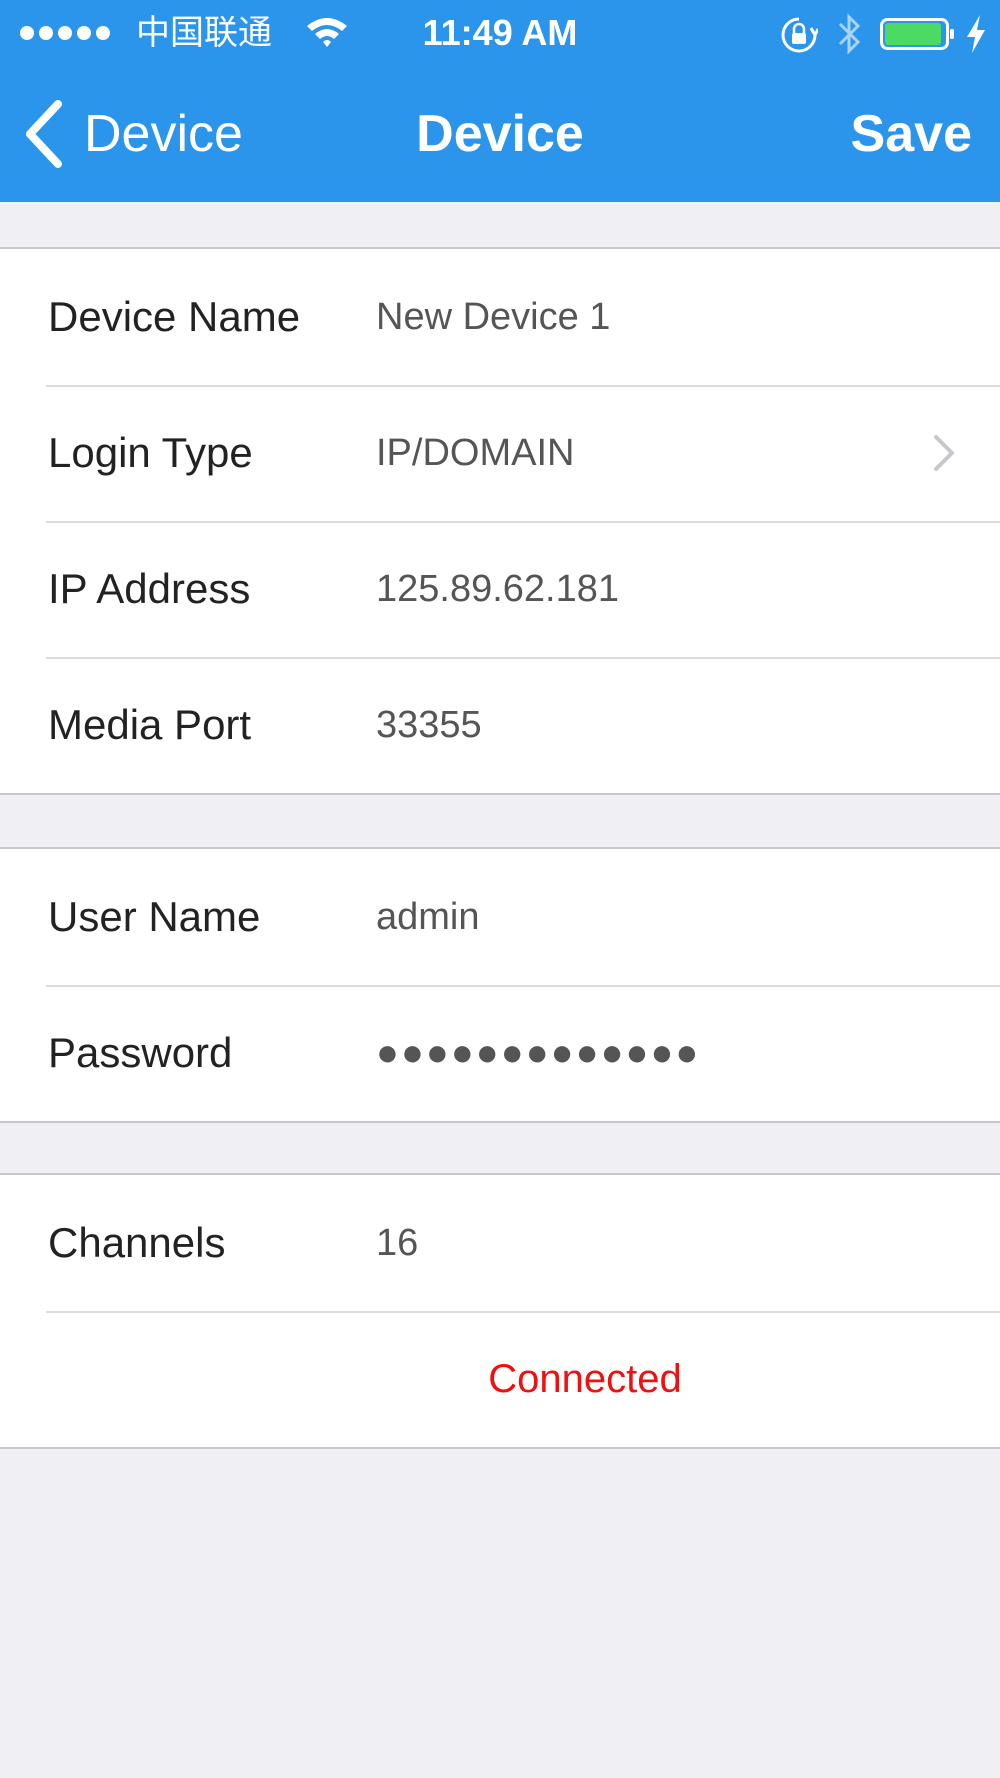 The width and height of the screenshot is (1000, 1778). What do you see at coordinates (849, 34) in the screenshot?
I see `bluetooth-icon` at bounding box center [849, 34].